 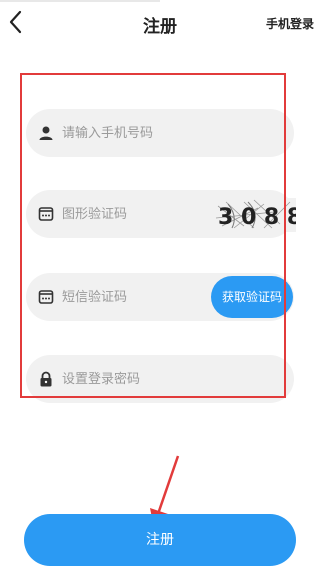 What do you see at coordinates (46, 379) in the screenshot?
I see `lock-icon` at bounding box center [46, 379].